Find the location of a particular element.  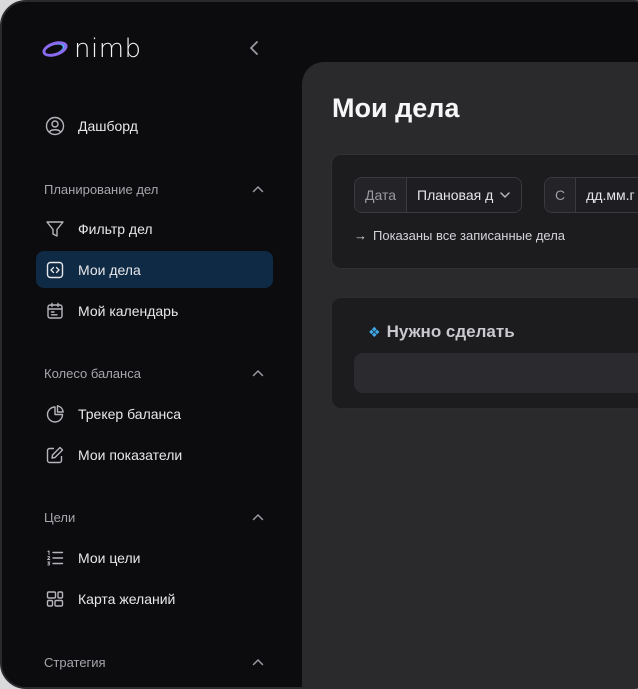

section-balance-wheel: Колесо баланса is located at coordinates (154, 373).